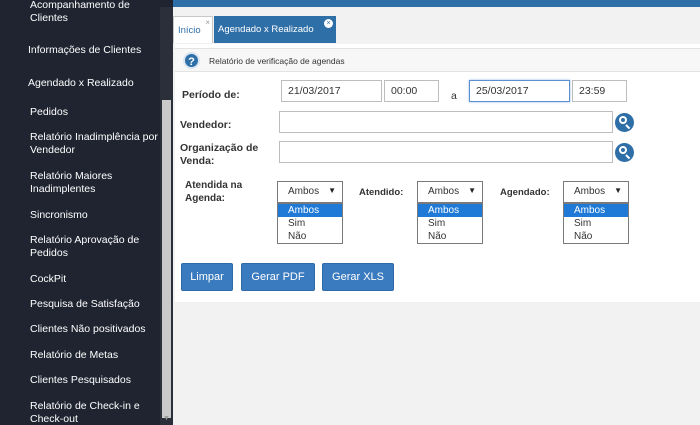 Image resolution: width=700 pixels, height=425 pixels. Describe the element at coordinates (277, 61) in the screenshot. I see `report-title: Relatório de verificação de agendas` at that location.